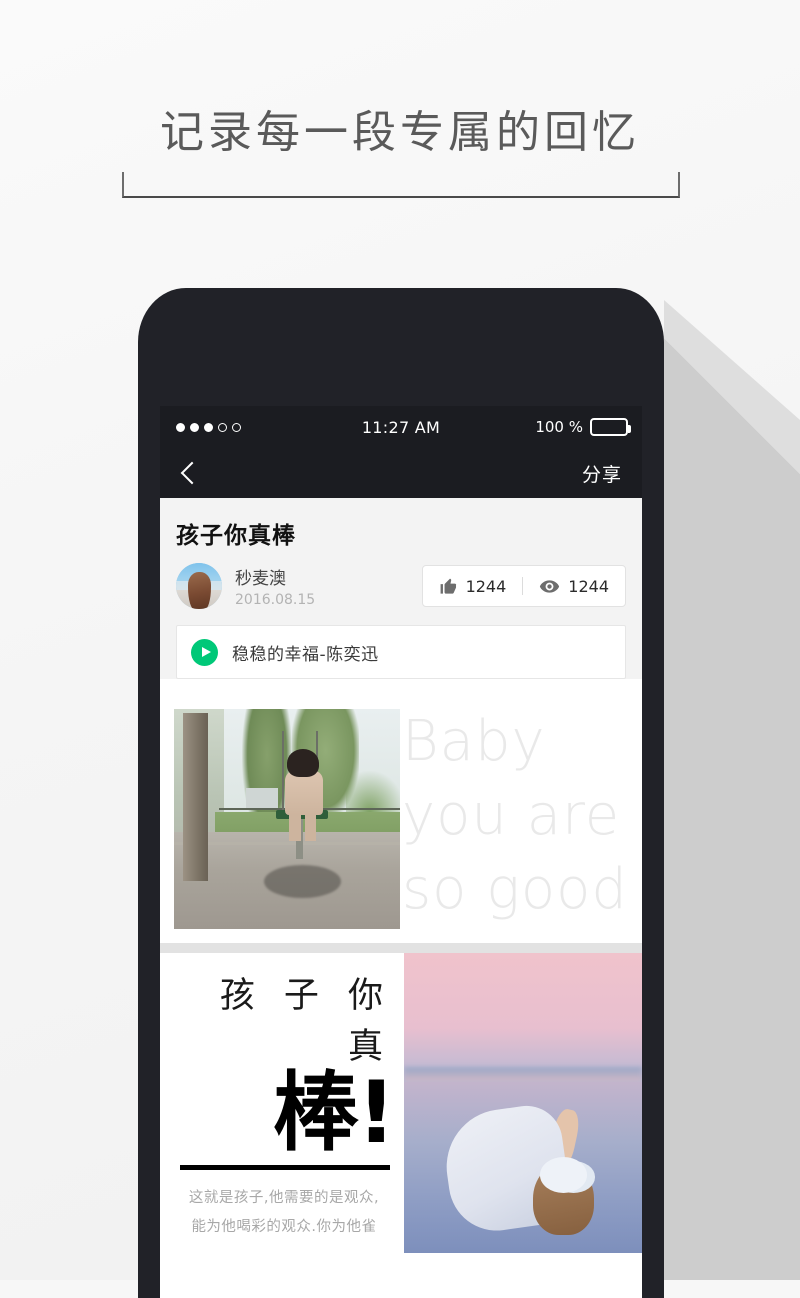 The image size is (800, 1298). Describe the element at coordinates (275, 600) in the screenshot. I see `publish-date: 2016.08.15` at that location.